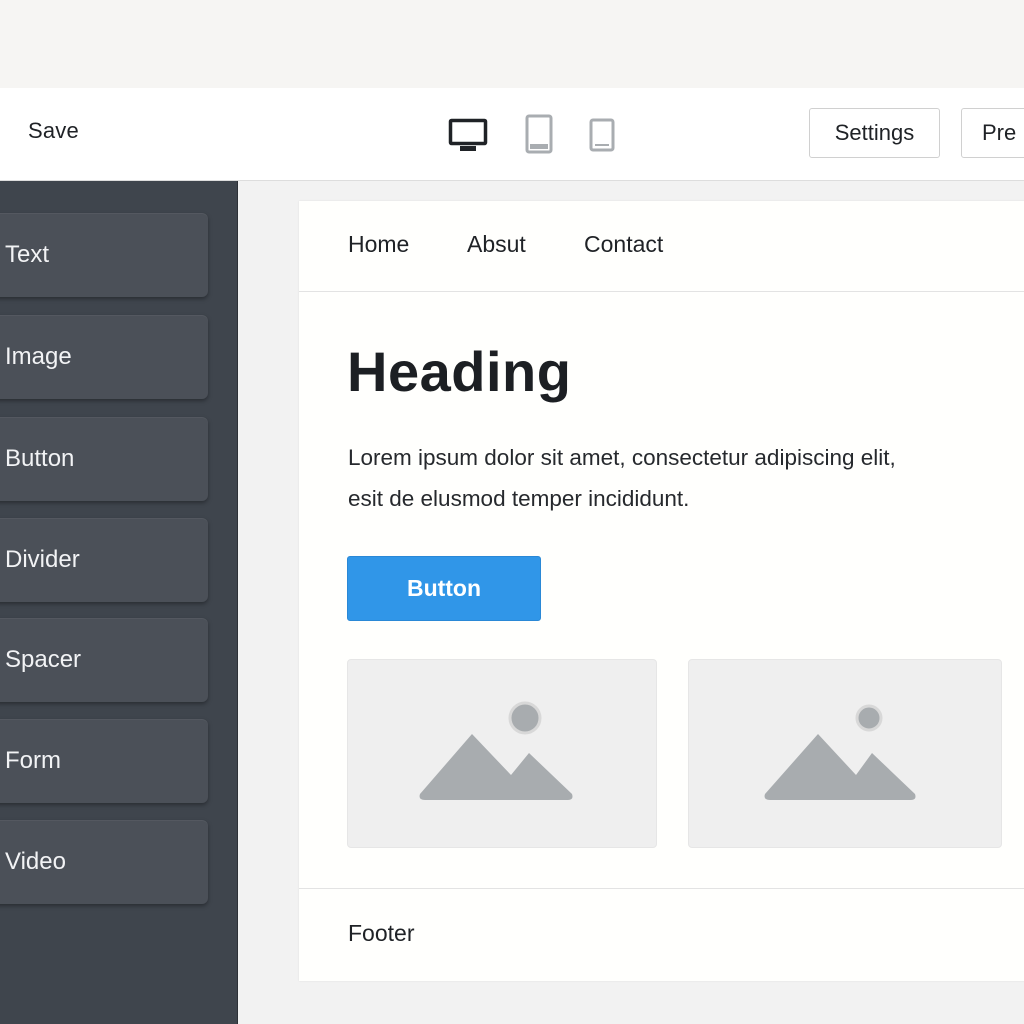 This screenshot has width=1024, height=1024. I want to click on sidebar-item-button: Button, so click(104, 459).